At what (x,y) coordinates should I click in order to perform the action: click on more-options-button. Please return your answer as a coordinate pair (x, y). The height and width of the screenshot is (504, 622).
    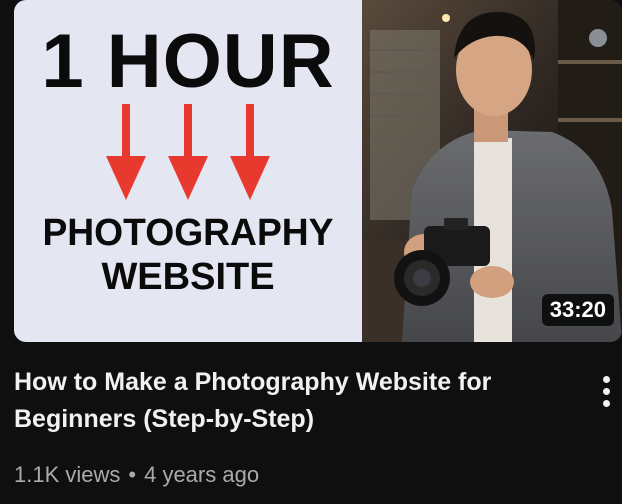
    Looking at the image, I should click on (606, 392).